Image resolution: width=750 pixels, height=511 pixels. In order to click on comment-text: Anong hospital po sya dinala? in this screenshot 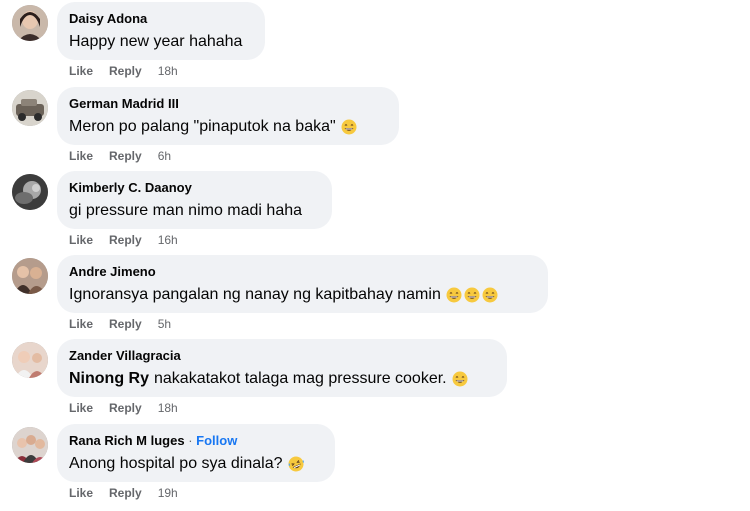, I will do `click(176, 463)`.